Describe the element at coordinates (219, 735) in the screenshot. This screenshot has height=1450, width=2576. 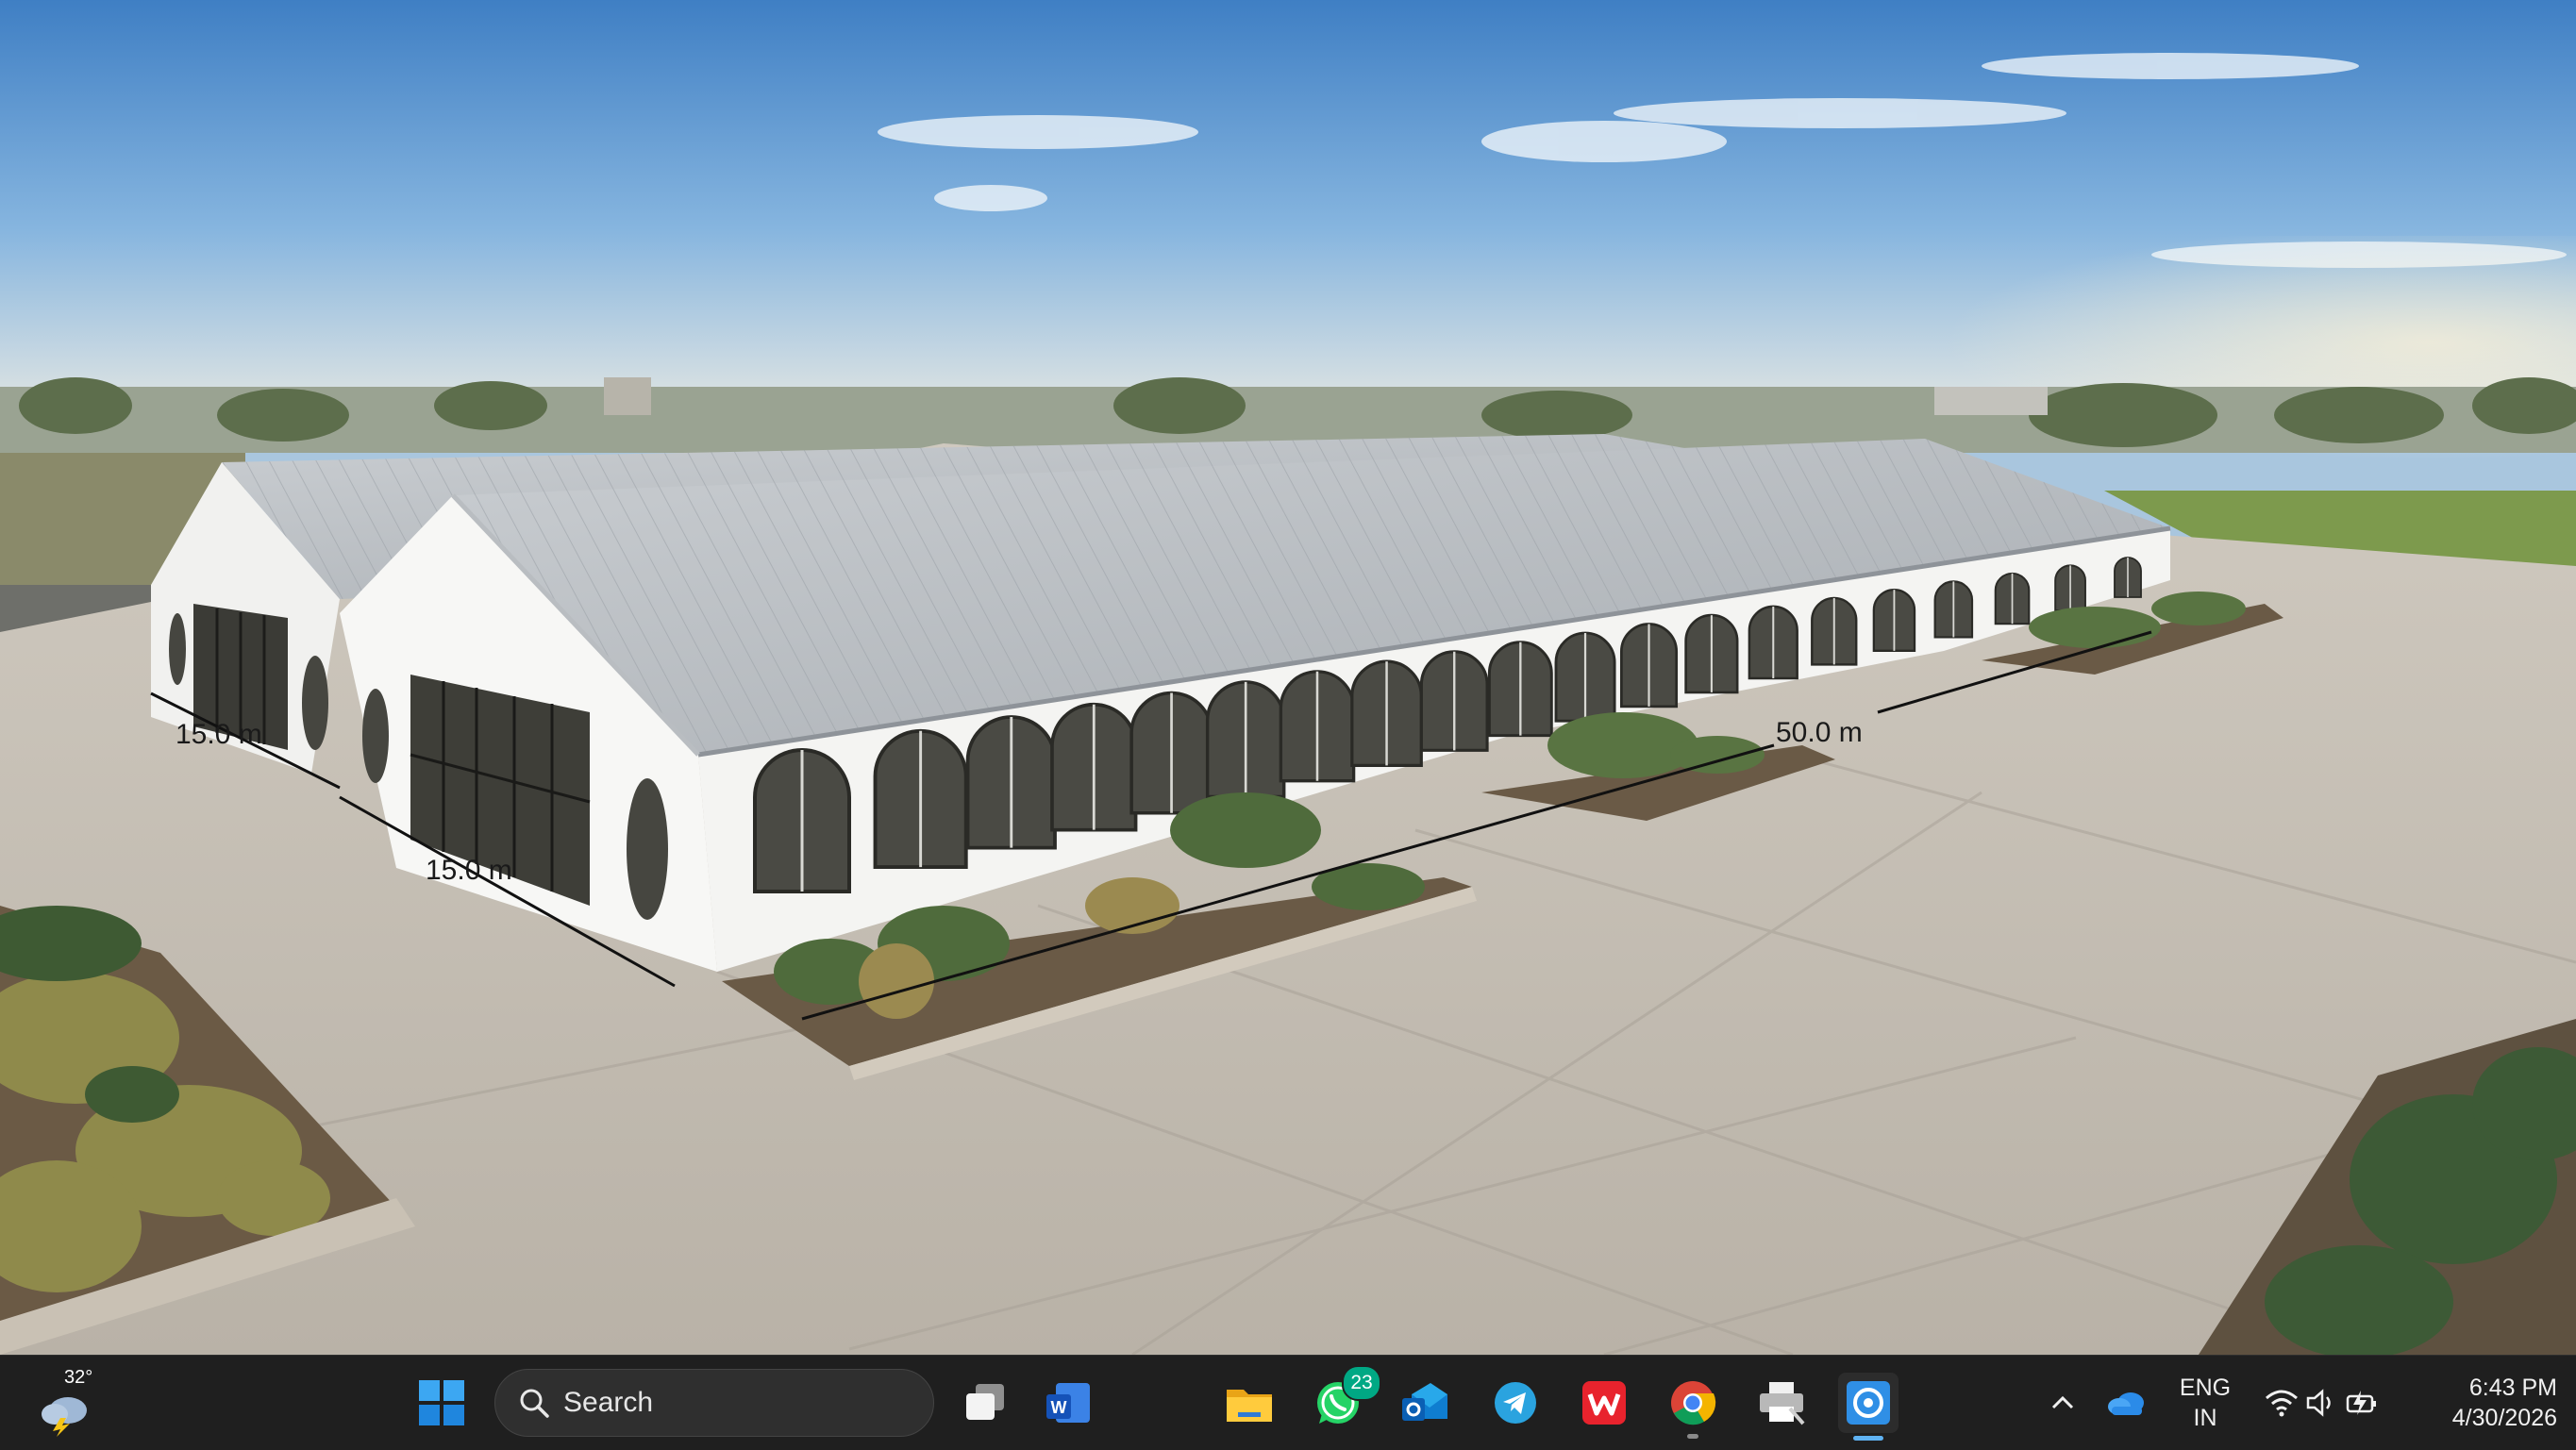
I see `dimension-label-front-width: 15.0 m` at that location.